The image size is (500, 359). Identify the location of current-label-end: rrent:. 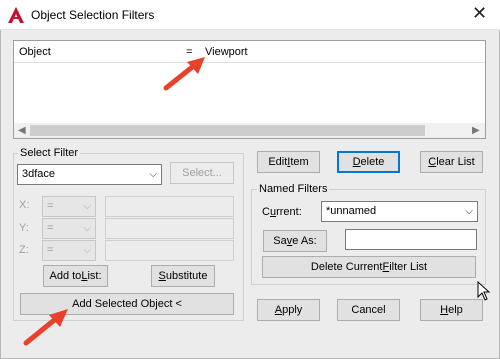
(289, 212).